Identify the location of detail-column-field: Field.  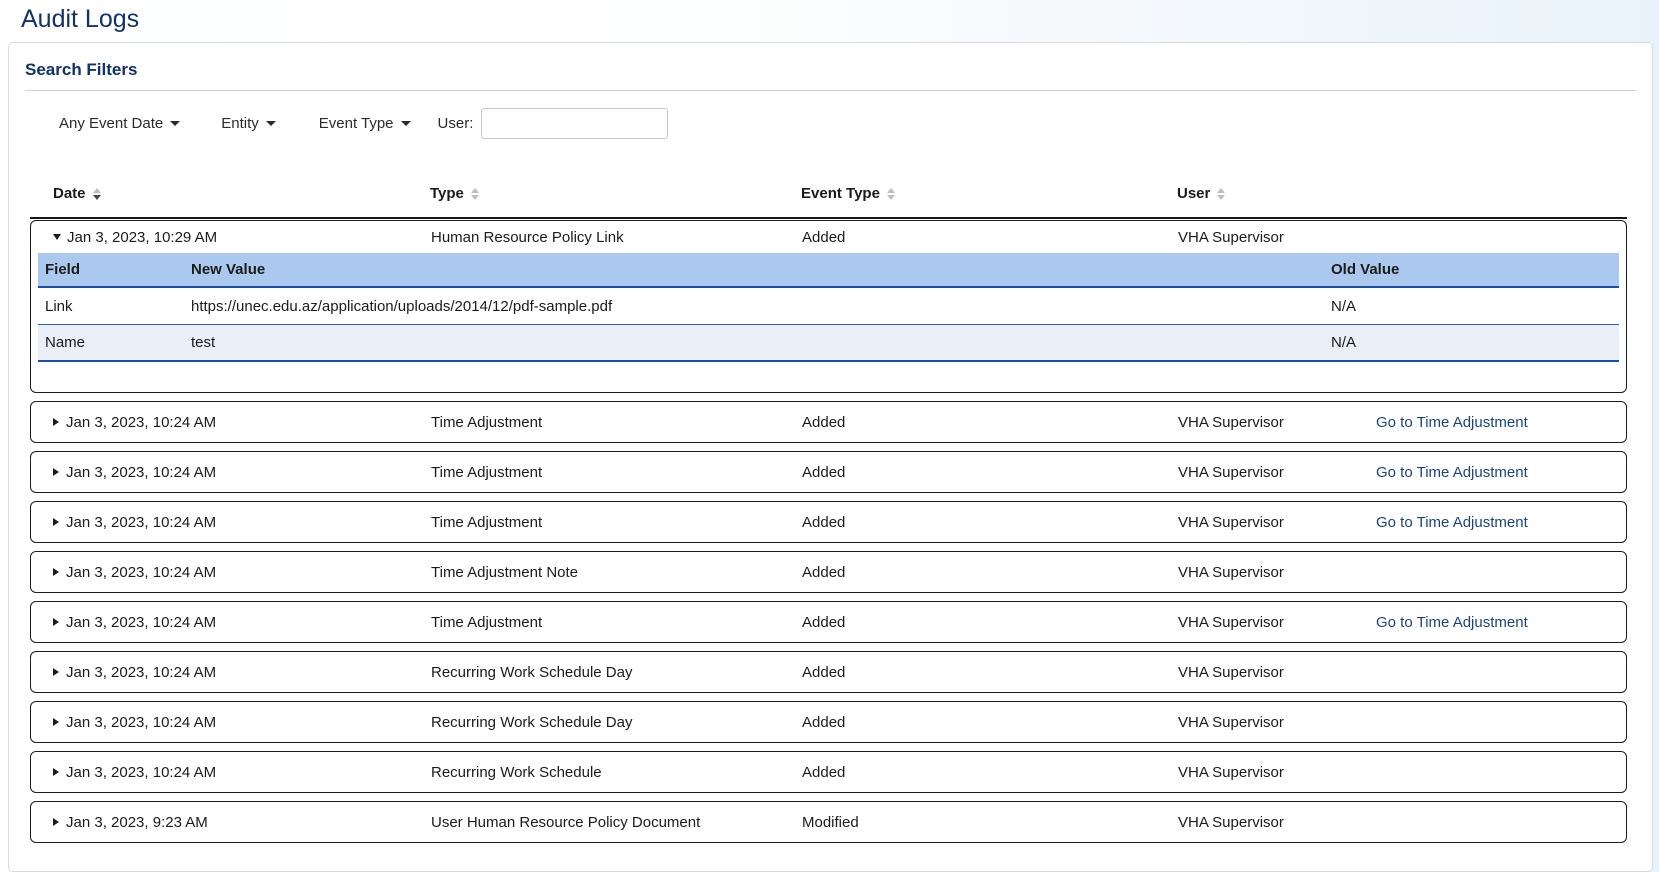
(63, 269).